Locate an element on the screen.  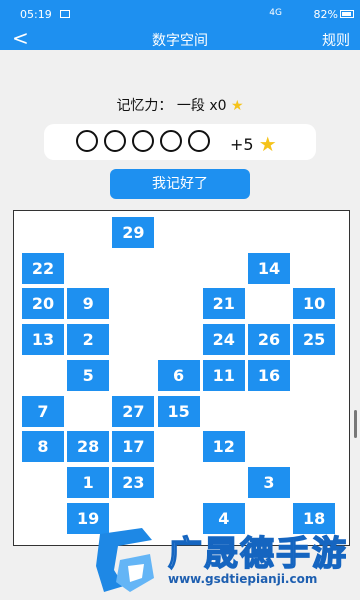
number-tile: 29 is located at coordinates (133, 232).